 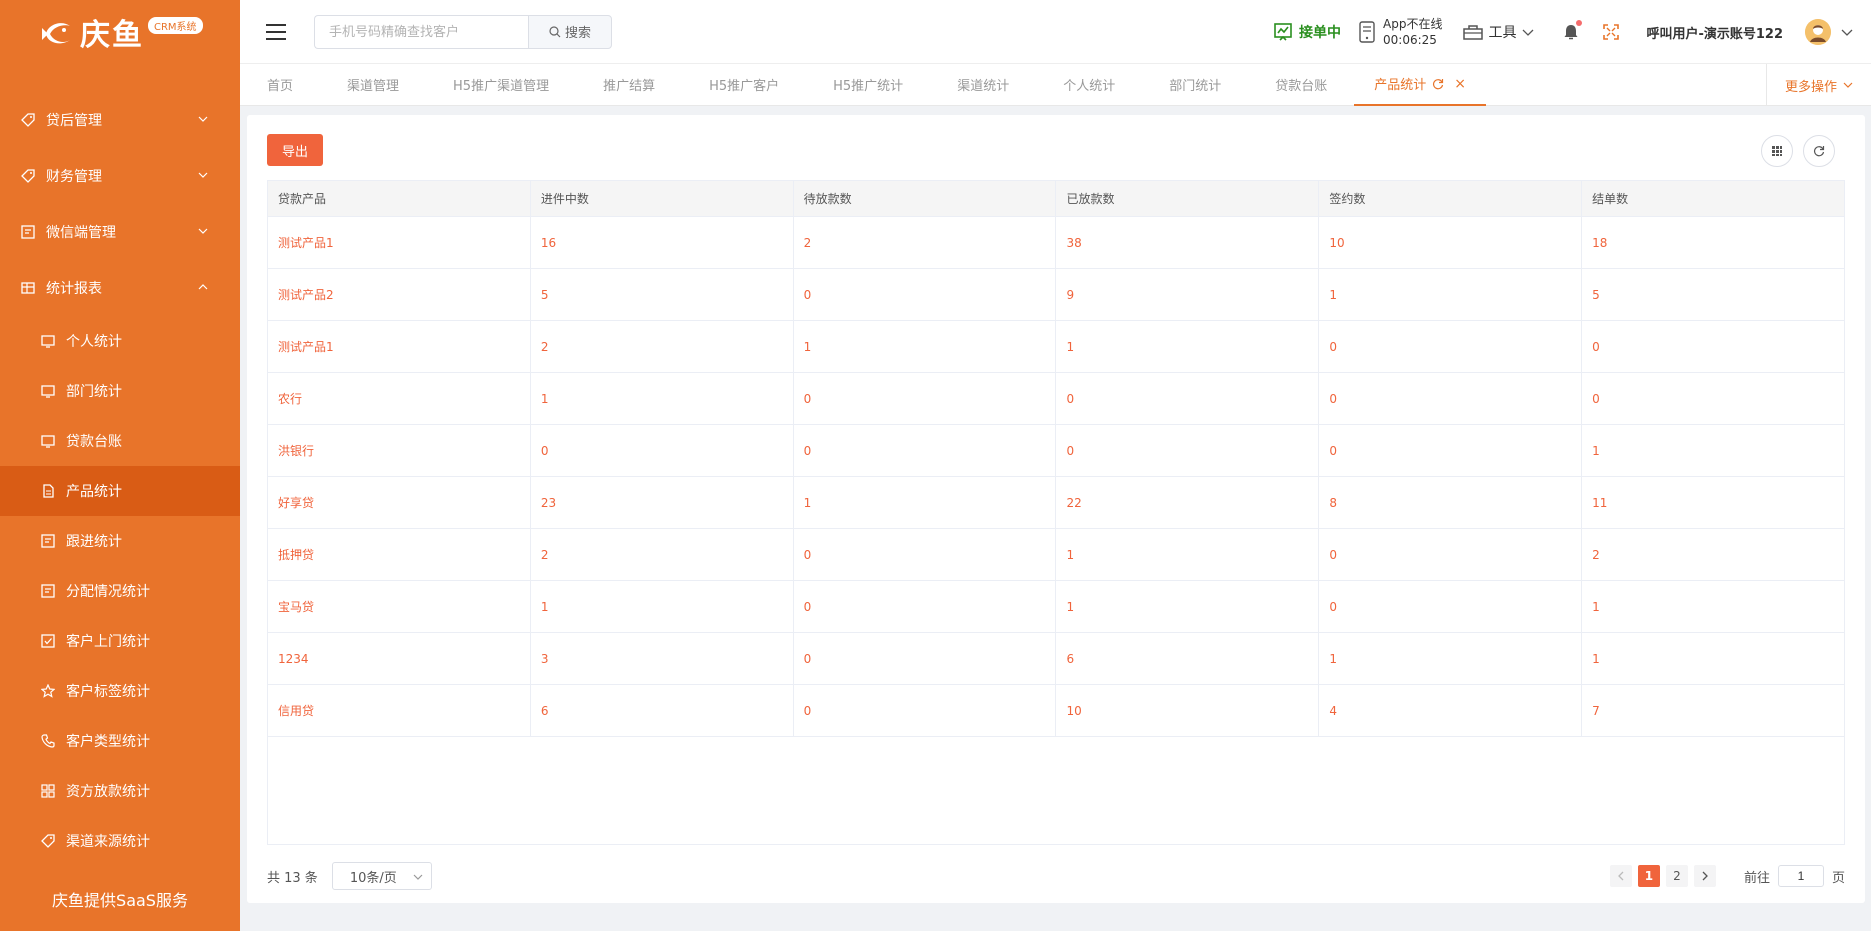 What do you see at coordinates (1320, 33) in the screenshot?
I see `order-status-label: 接单中` at bounding box center [1320, 33].